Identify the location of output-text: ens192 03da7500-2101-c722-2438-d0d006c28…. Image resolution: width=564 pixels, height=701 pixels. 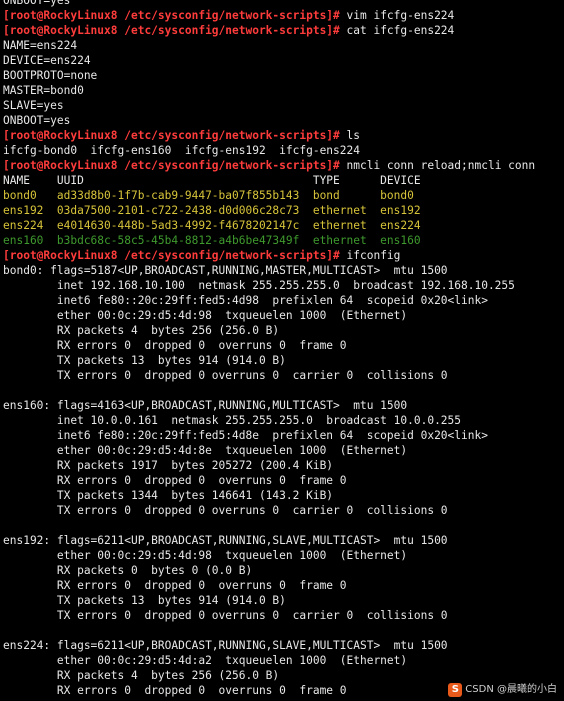
(212, 210).